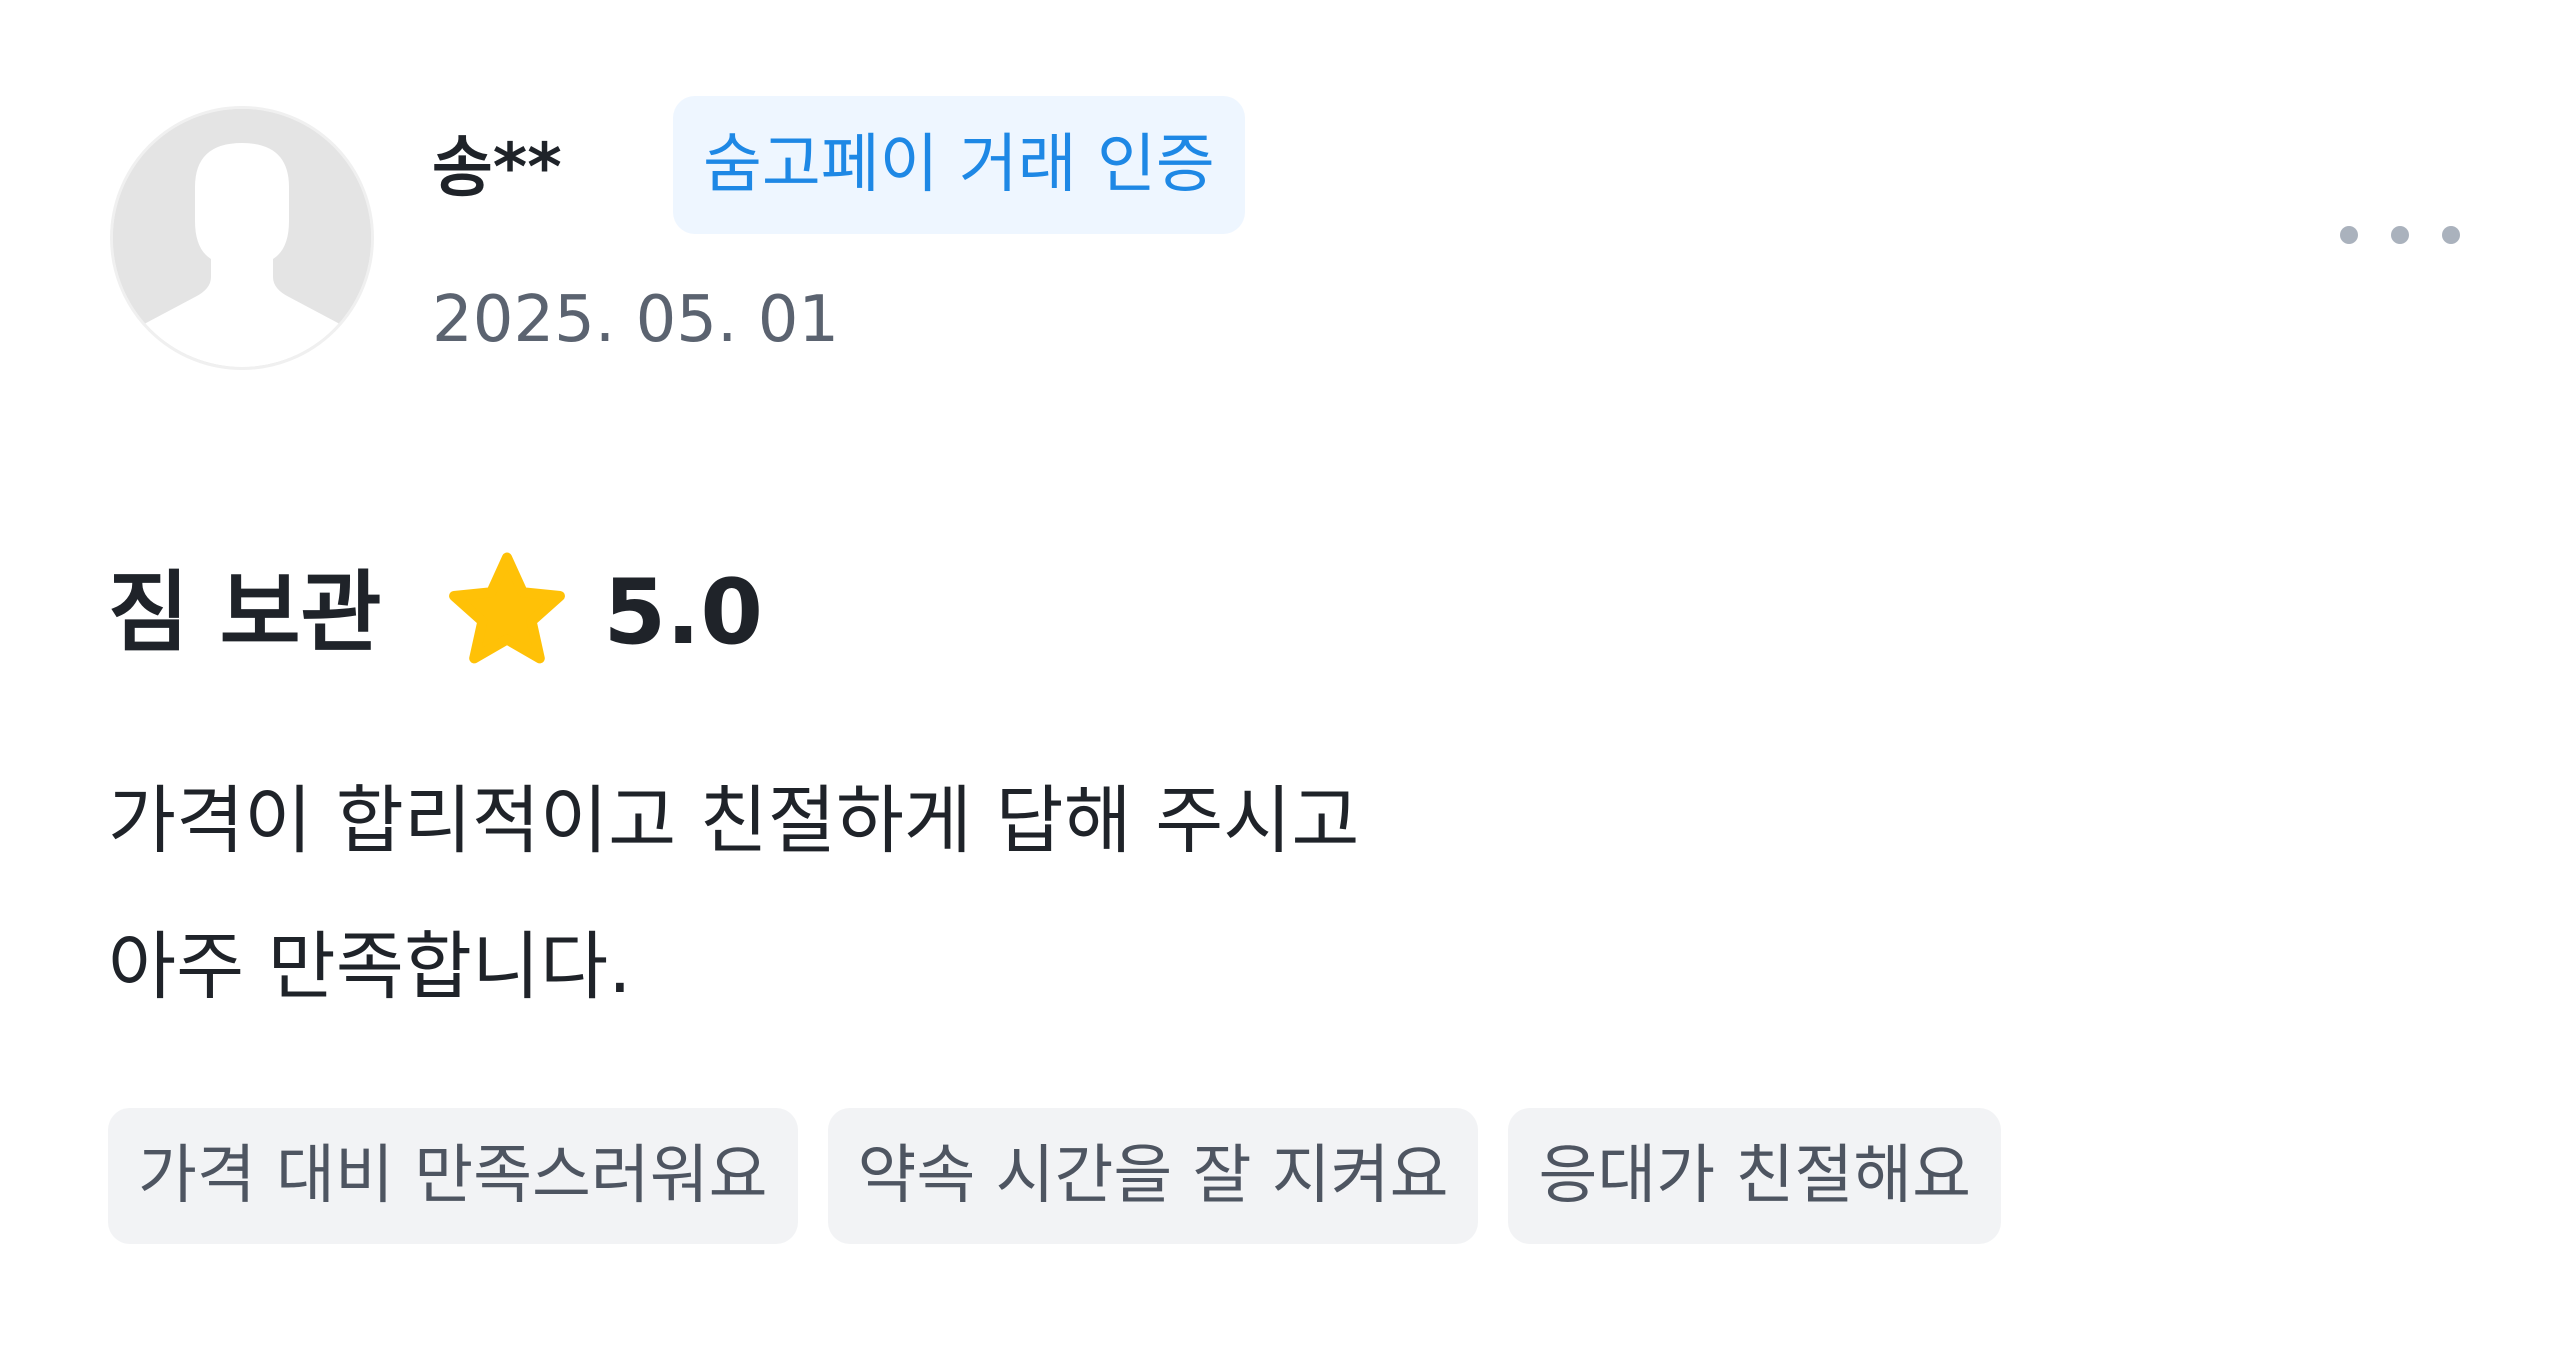  I want to click on tag-friendly-response: 응대가 친절해요, so click(1754, 1176).